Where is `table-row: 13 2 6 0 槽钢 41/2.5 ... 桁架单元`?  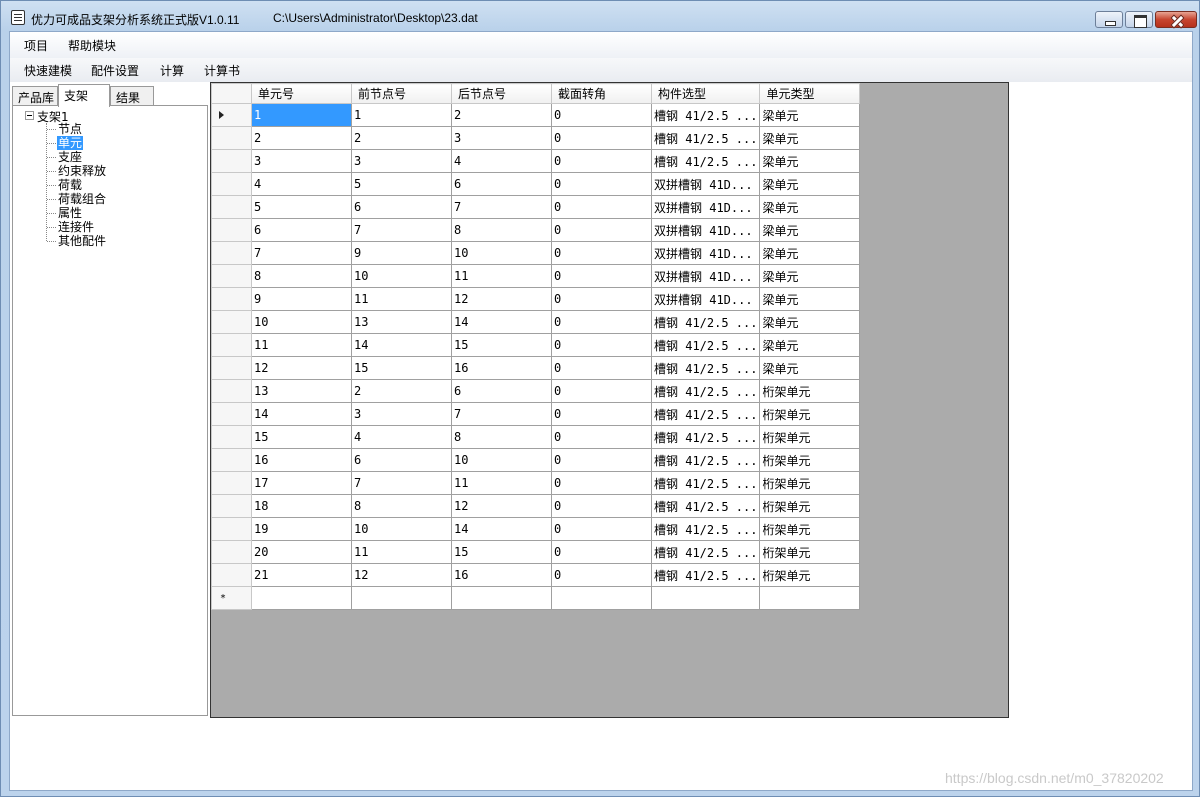 table-row: 13 2 6 0 槽钢 41/2.5 ... 桁架单元 is located at coordinates (536, 391).